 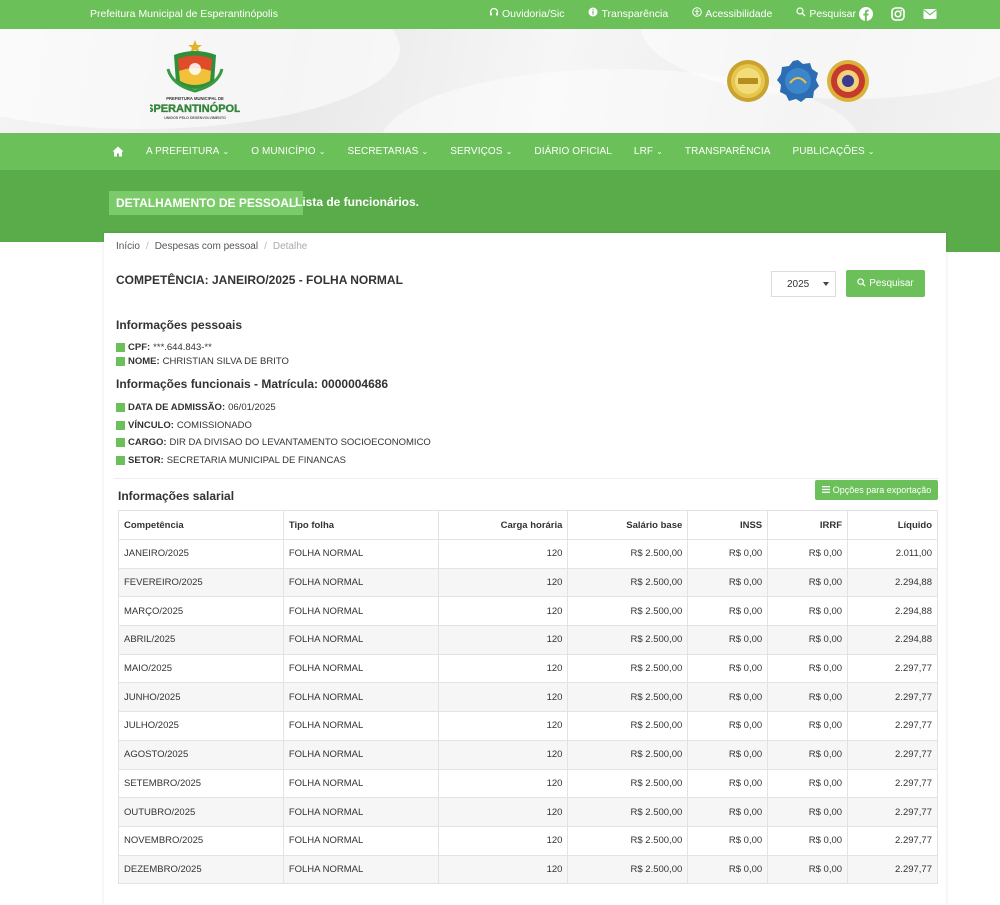 I want to click on nav-item-o-municipio: O MUNICÍPIO ⌄, so click(x=288, y=151).